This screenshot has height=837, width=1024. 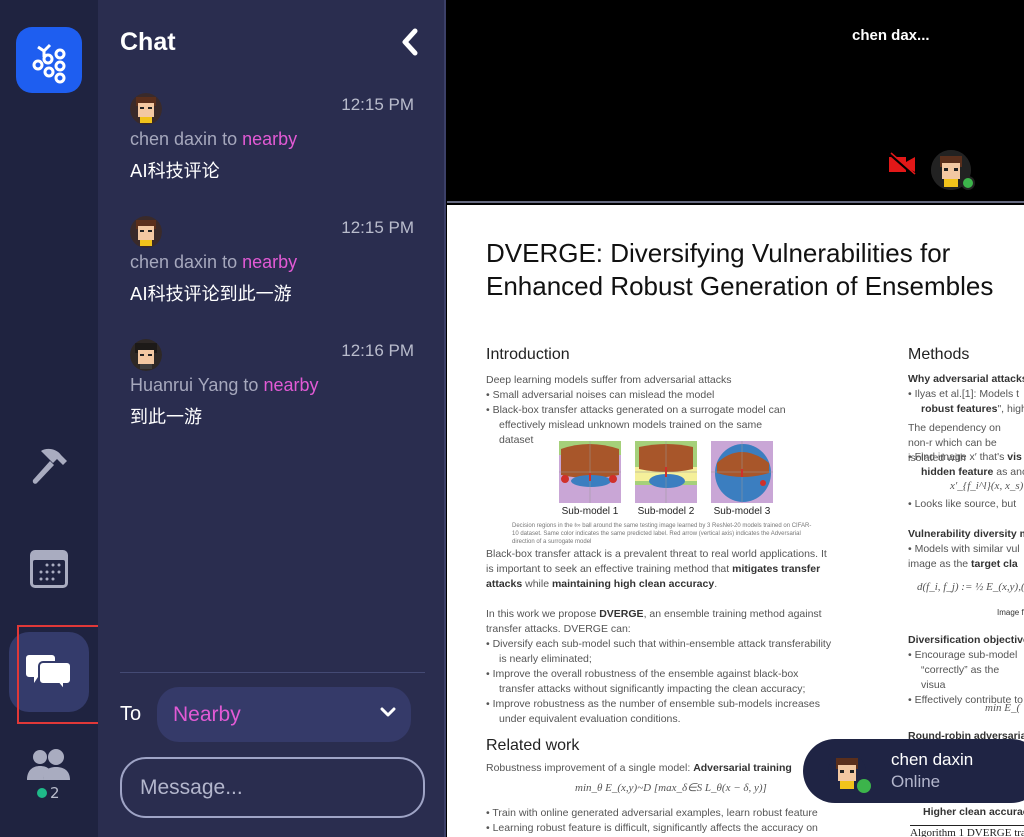 What do you see at coordinates (932, 759) in the screenshot?
I see `presence-name: chen daxin` at bounding box center [932, 759].